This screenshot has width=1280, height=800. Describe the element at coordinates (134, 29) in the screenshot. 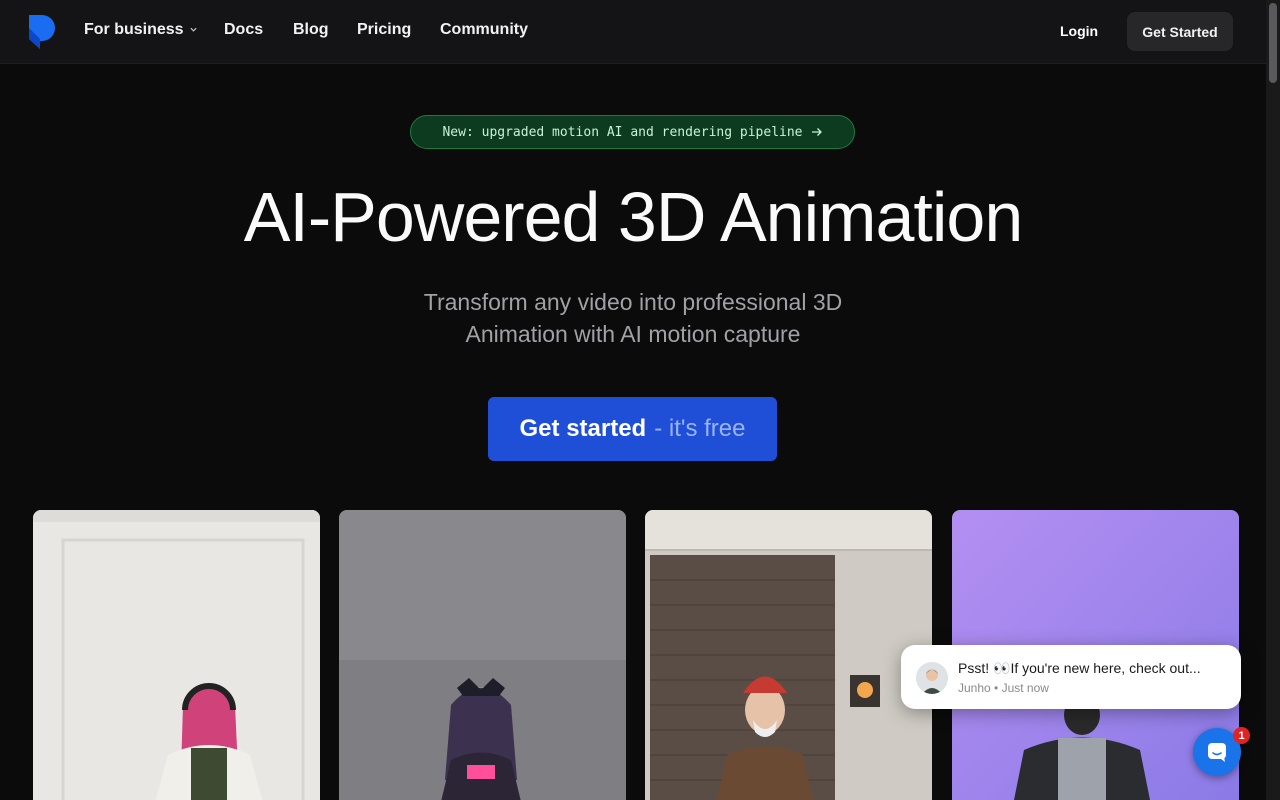

I see `nav-for-business-label: For business` at that location.